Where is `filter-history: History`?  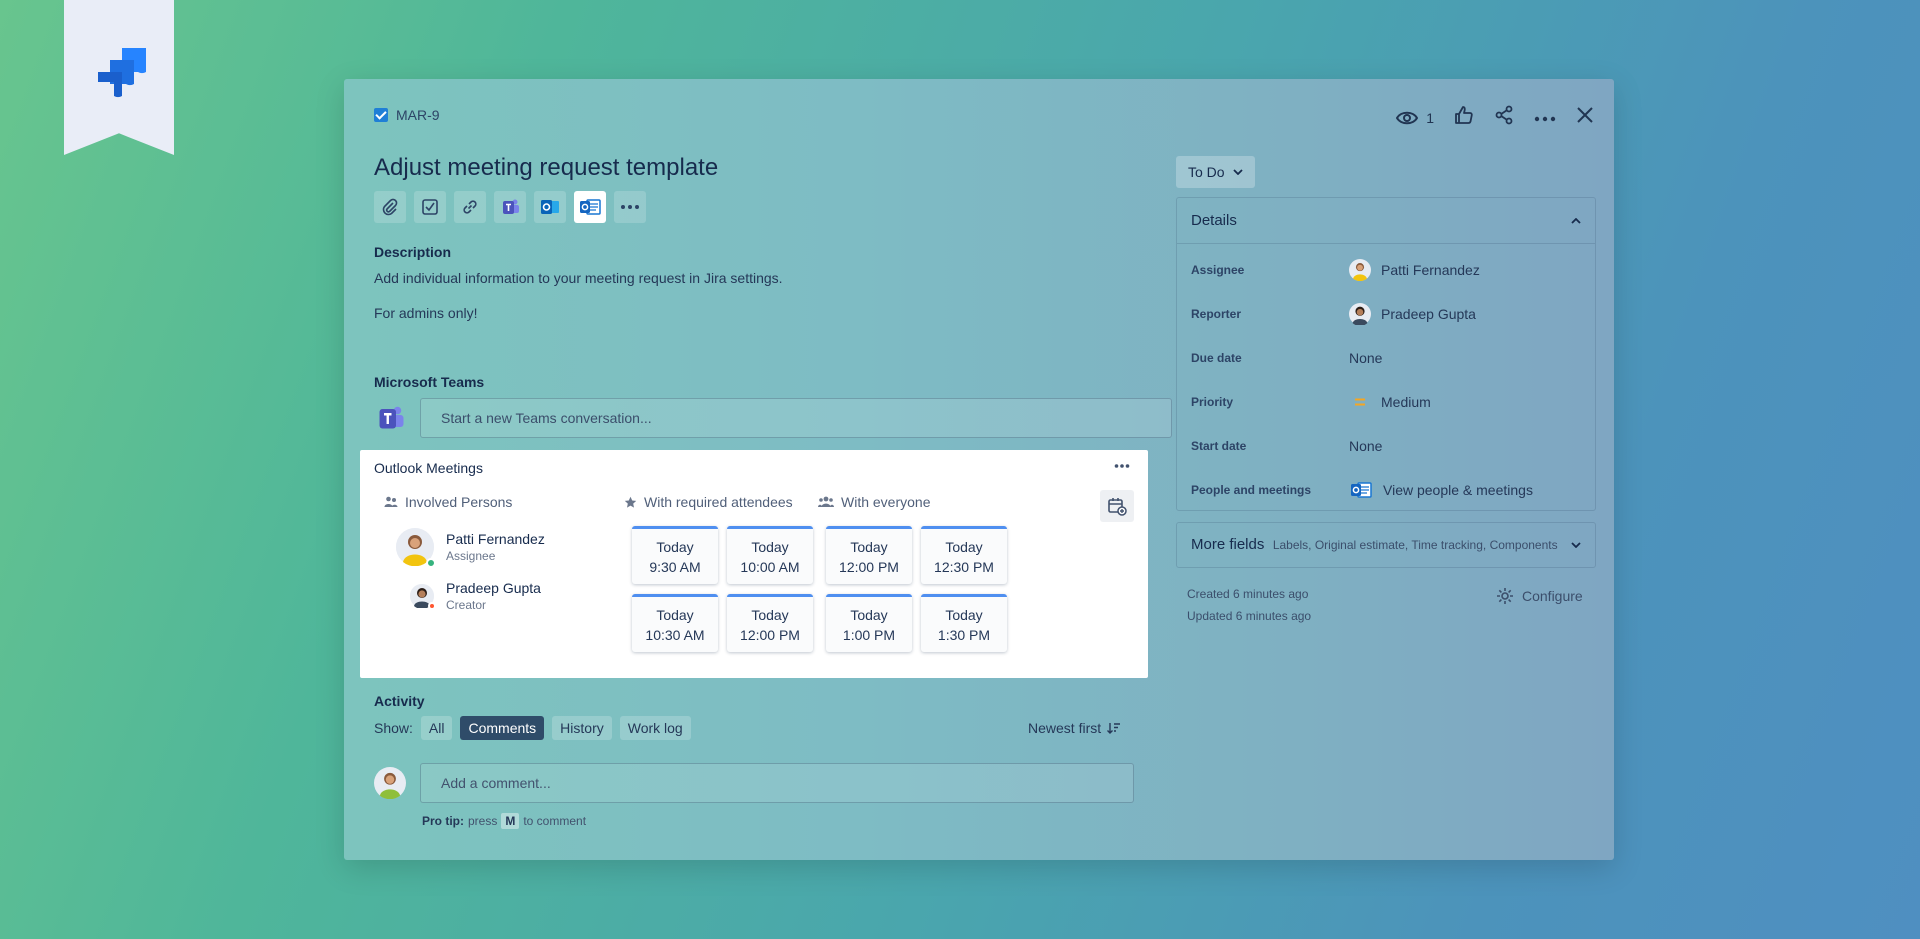
filter-history: History is located at coordinates (582, 728).